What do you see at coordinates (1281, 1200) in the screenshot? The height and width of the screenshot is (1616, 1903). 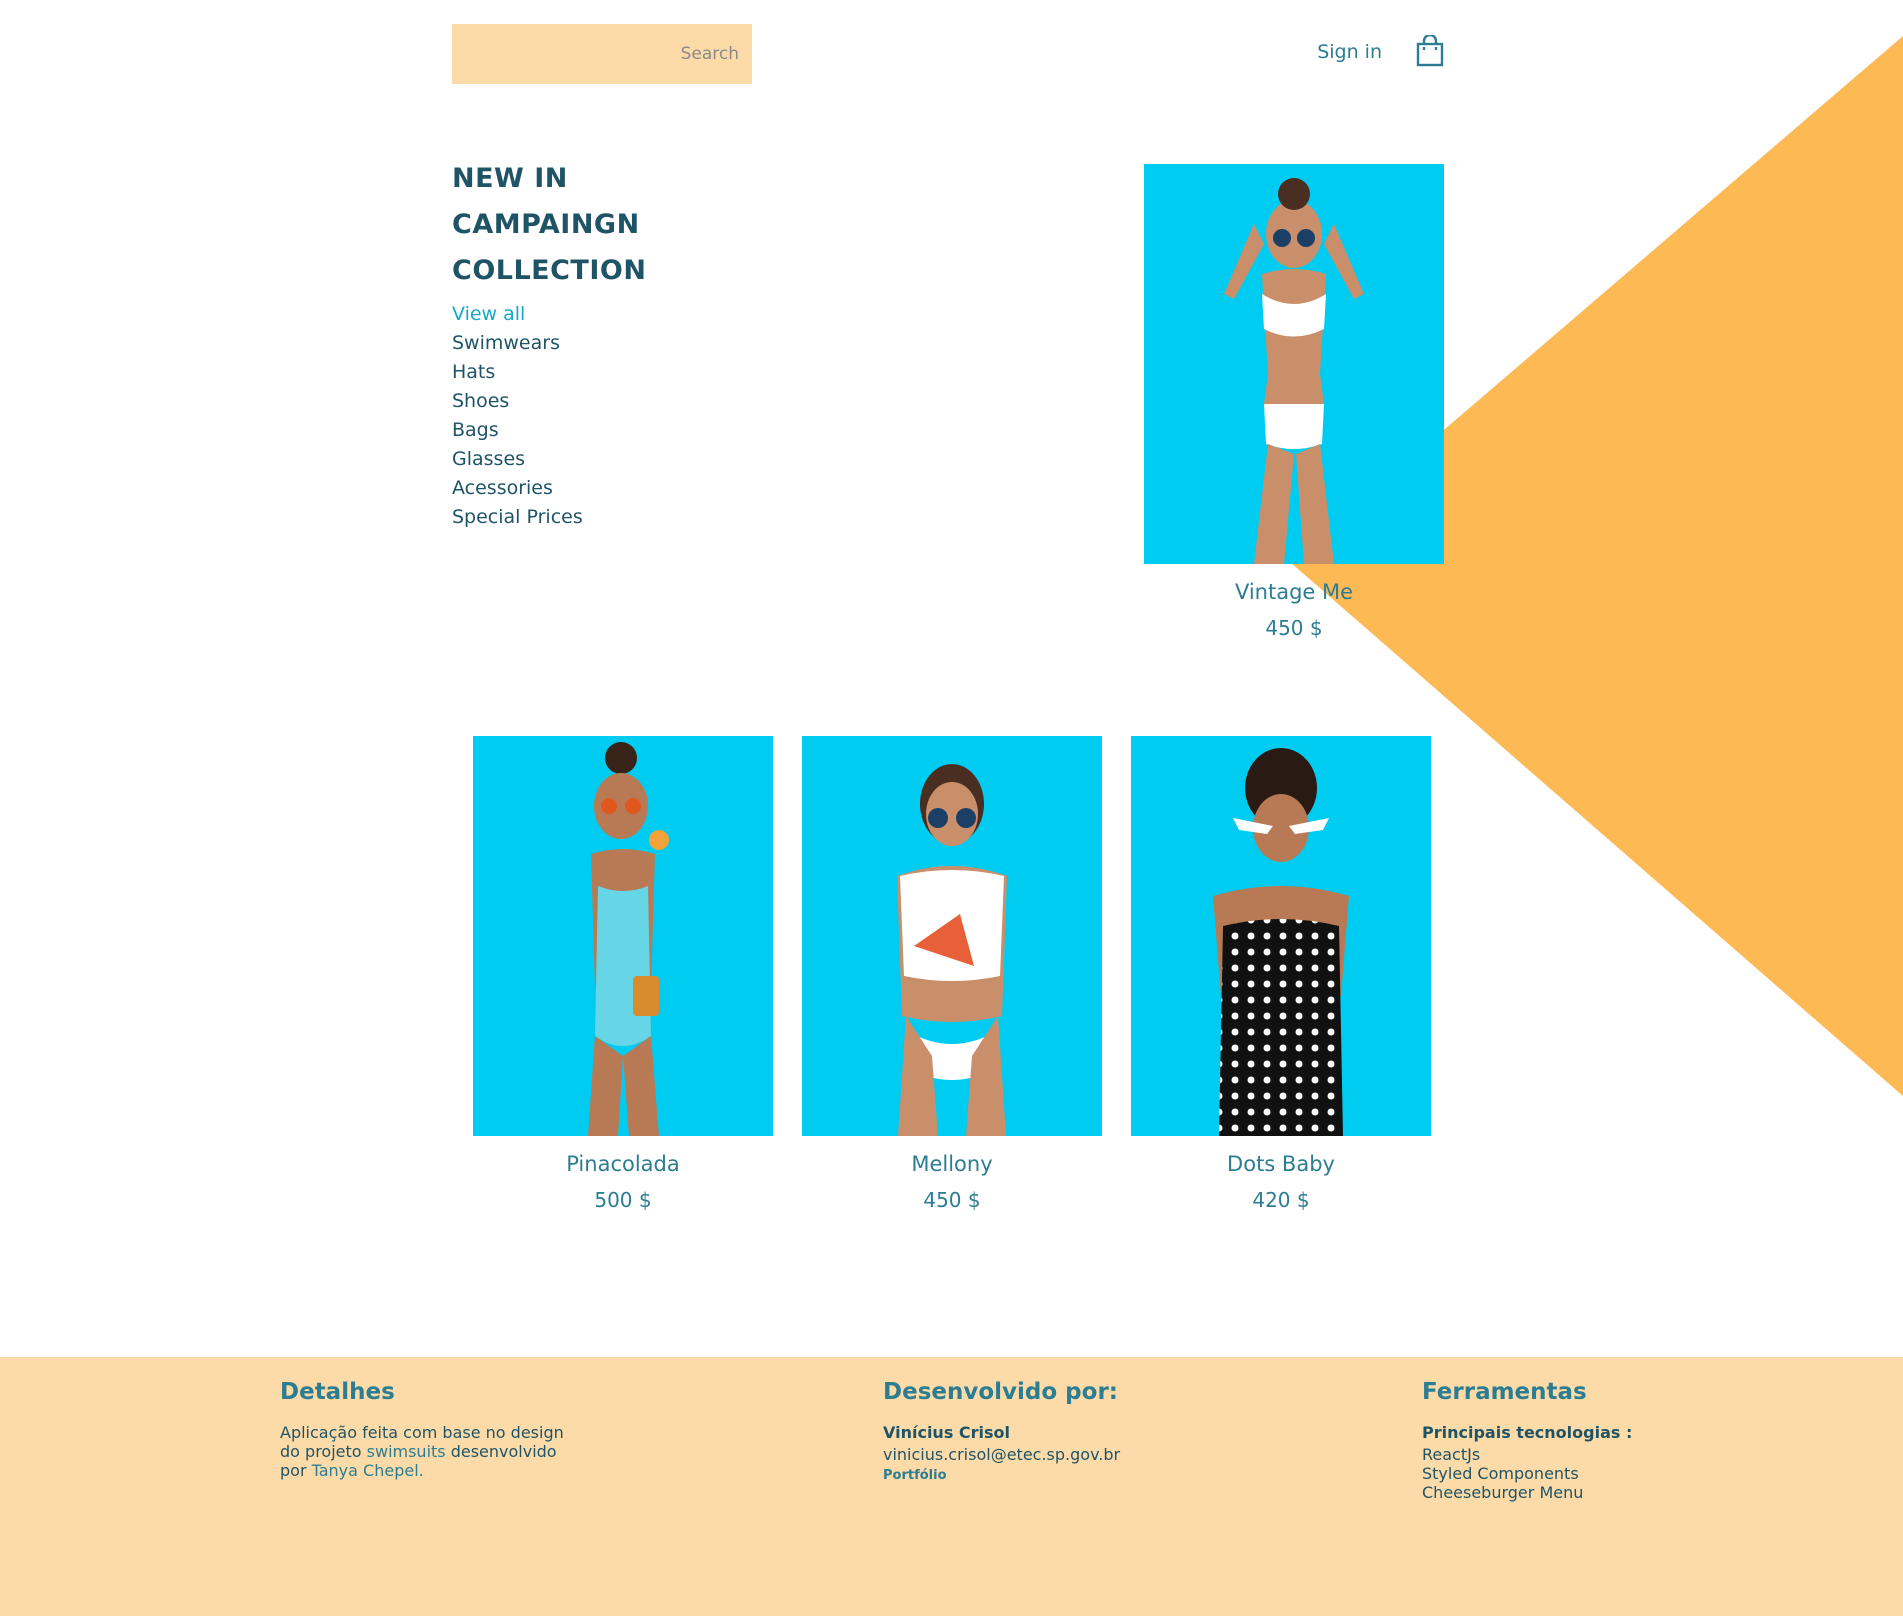 I see `product-price: 420 $` at bounding box center [1281, 1200].